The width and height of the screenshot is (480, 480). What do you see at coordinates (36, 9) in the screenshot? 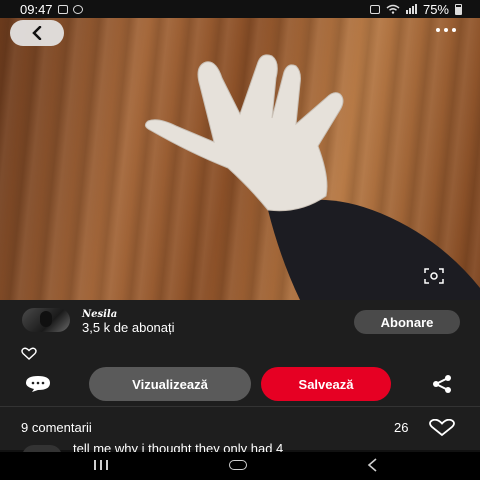
I see `status-time: 09:47` at bounding box center [36, 9].